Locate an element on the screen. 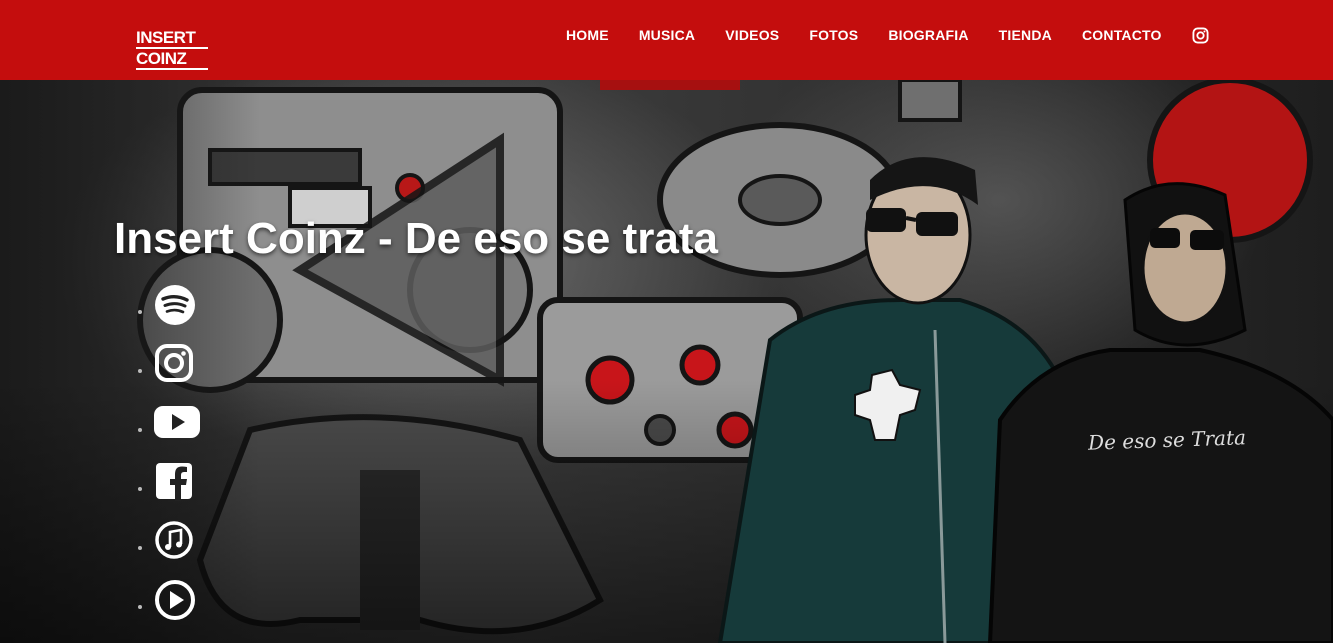 Image resolution: width=1333 pixels, height=643 pixels. nav-fotos: FOTOS is located at coordinates (833, 35).